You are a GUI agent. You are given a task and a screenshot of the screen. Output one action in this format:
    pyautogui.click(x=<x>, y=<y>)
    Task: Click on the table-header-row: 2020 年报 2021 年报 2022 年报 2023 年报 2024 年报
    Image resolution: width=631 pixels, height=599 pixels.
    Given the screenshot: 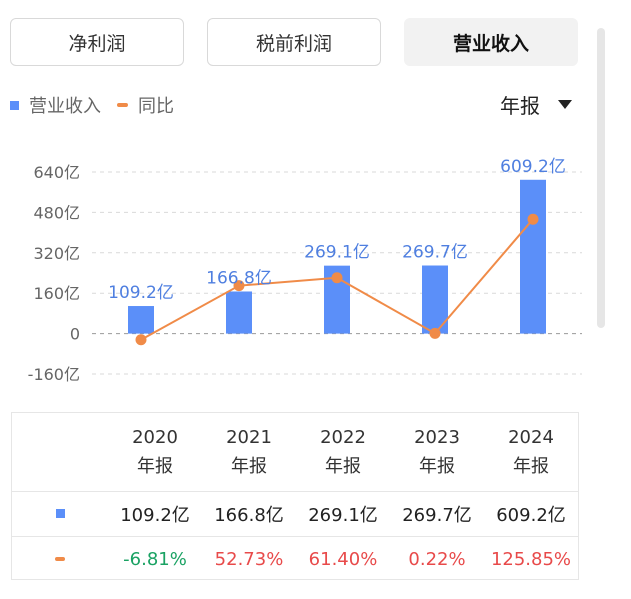 What is the action you would take?
    pyautogui.click(x=295, y=452)
    